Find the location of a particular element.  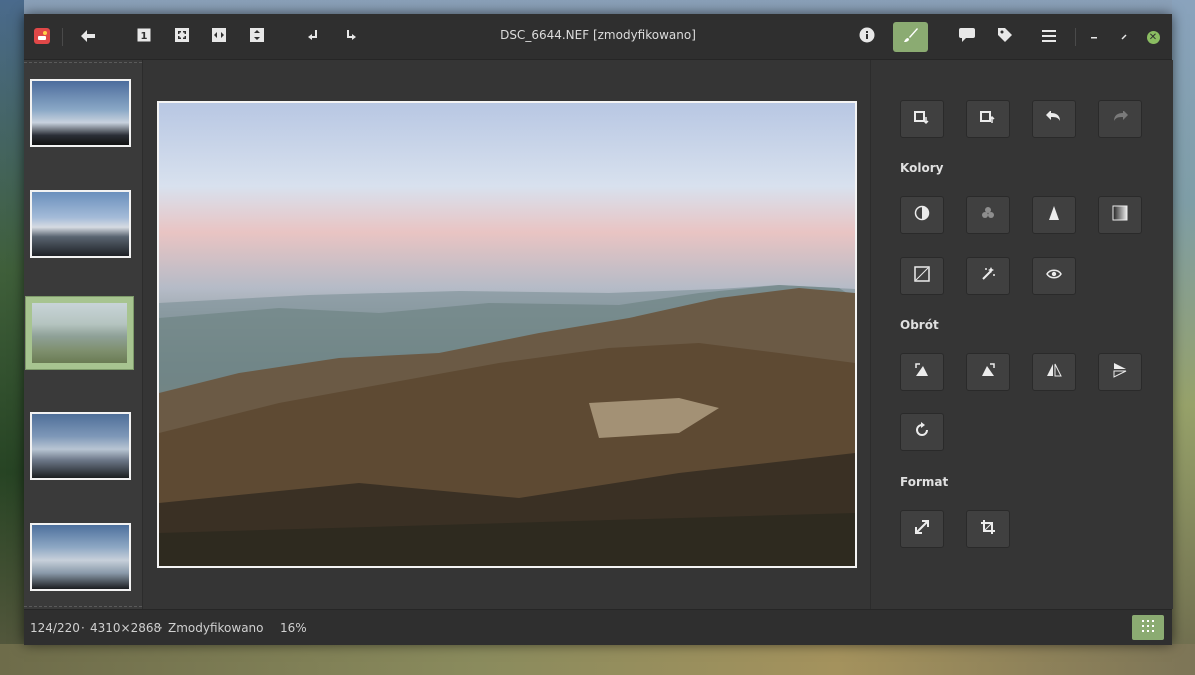

channels-button is located at coordinates (988, 215).